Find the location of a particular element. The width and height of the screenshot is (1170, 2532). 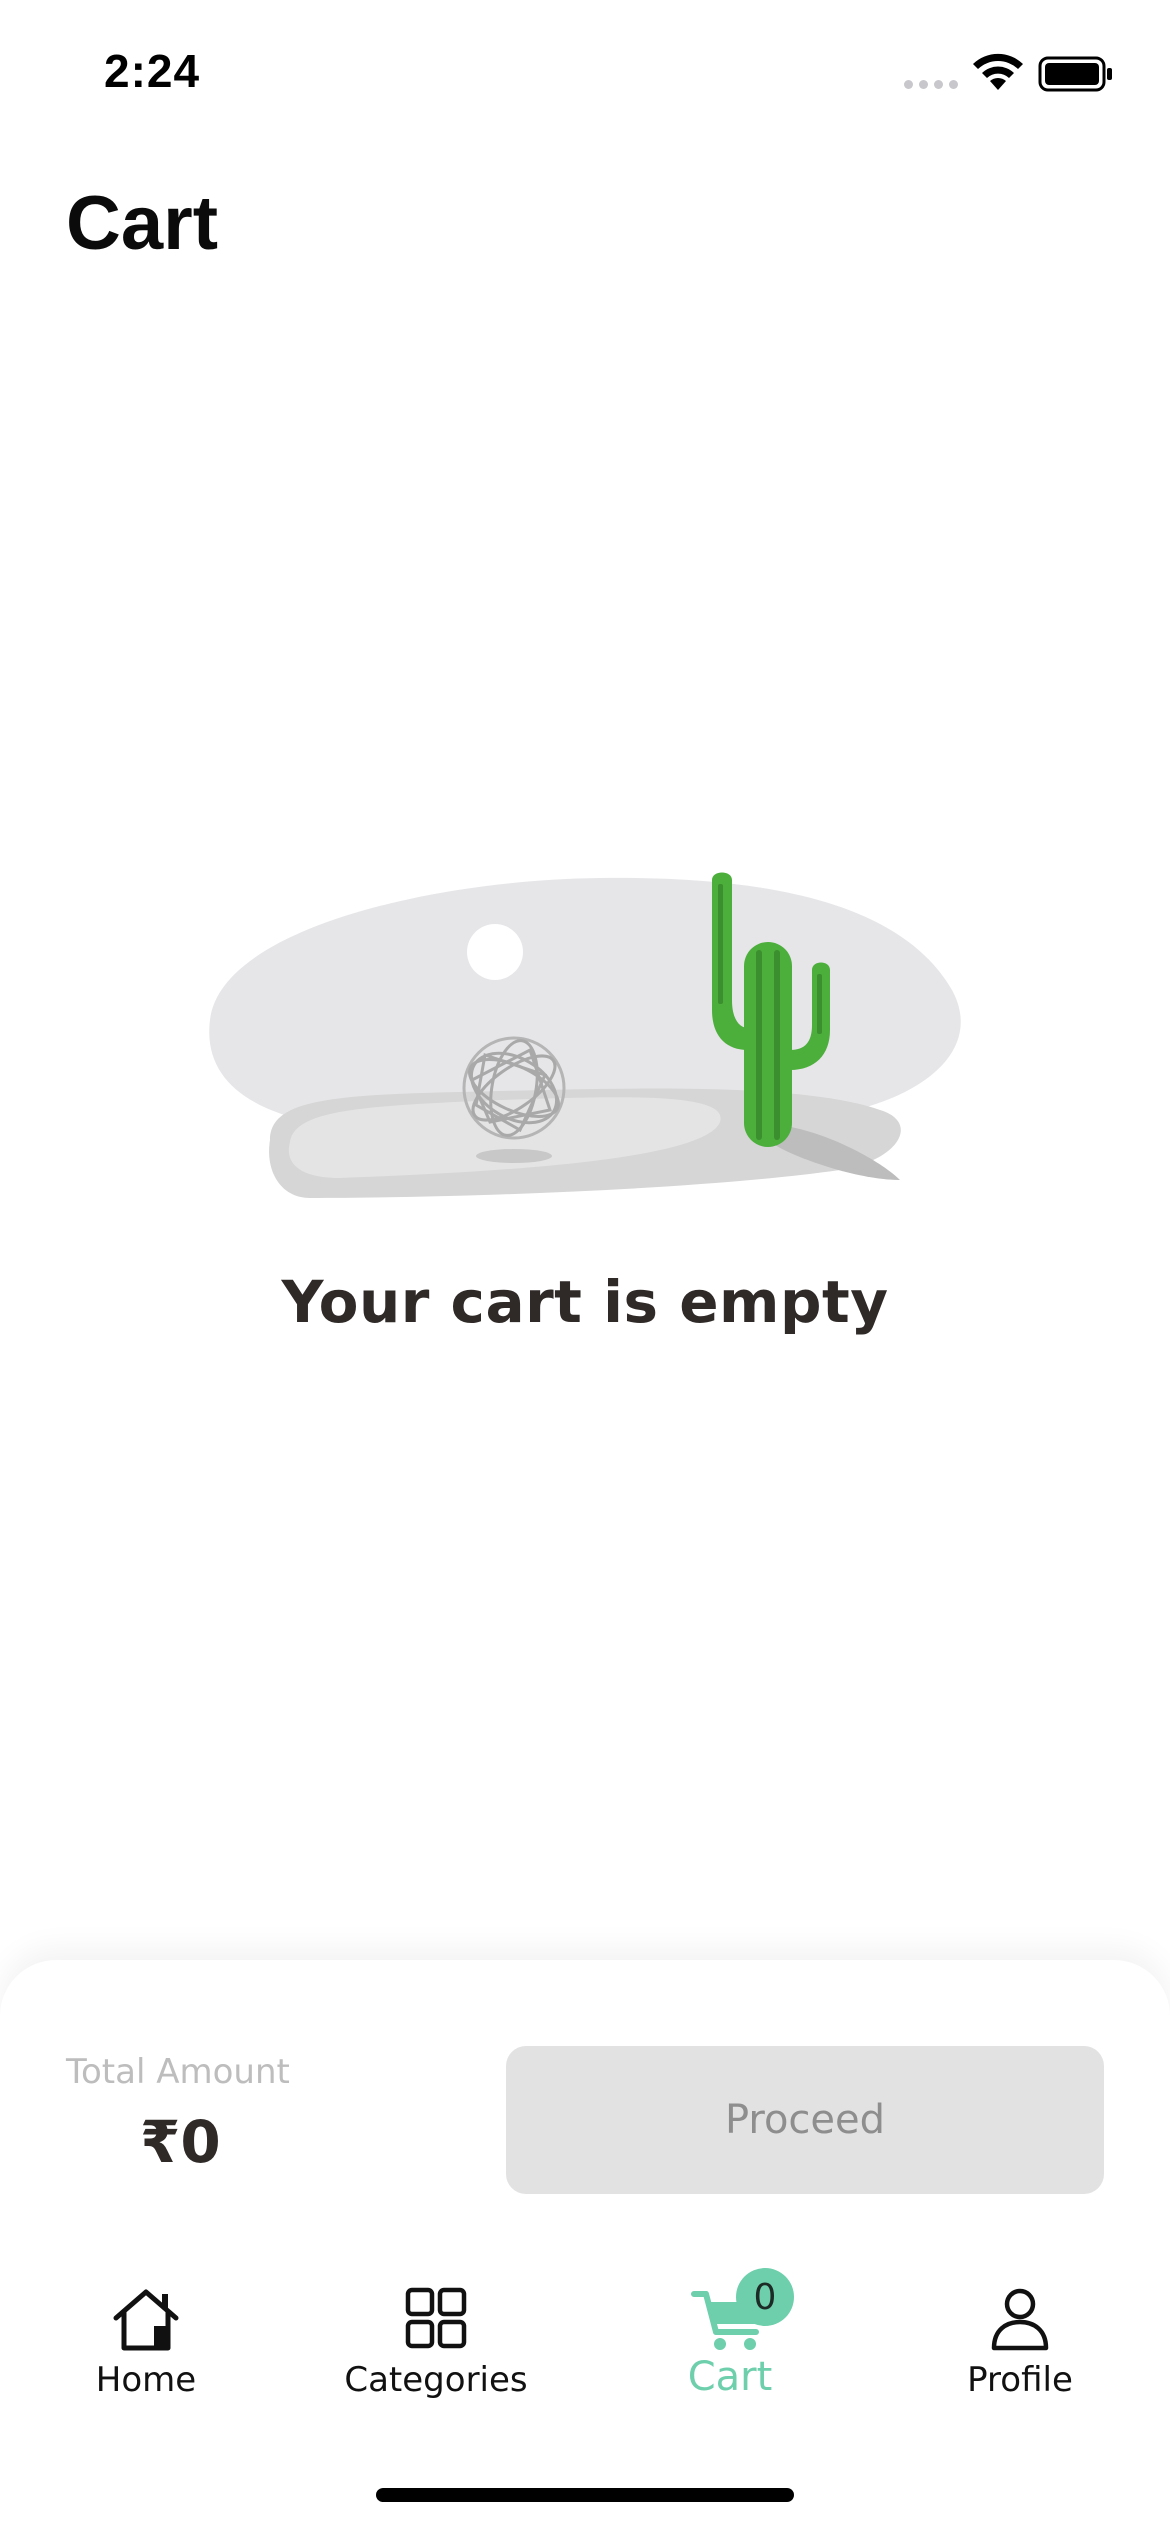

home-icon is located at coordinates (146, 2320).